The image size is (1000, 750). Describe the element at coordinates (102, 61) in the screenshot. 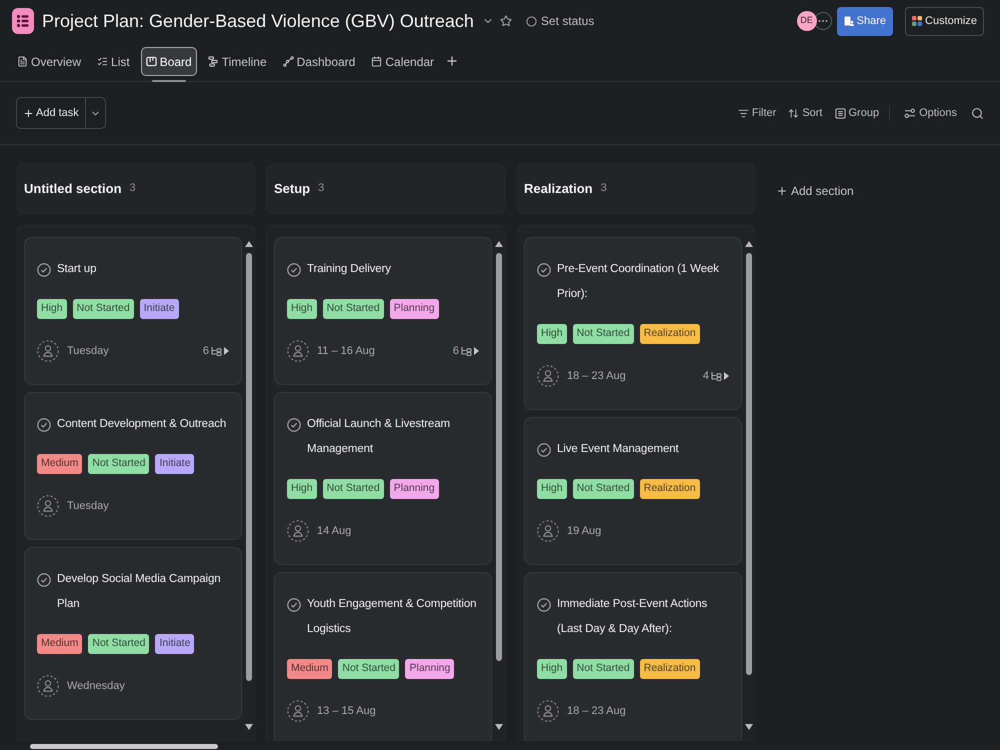

I see `checklist-icon` at that location.